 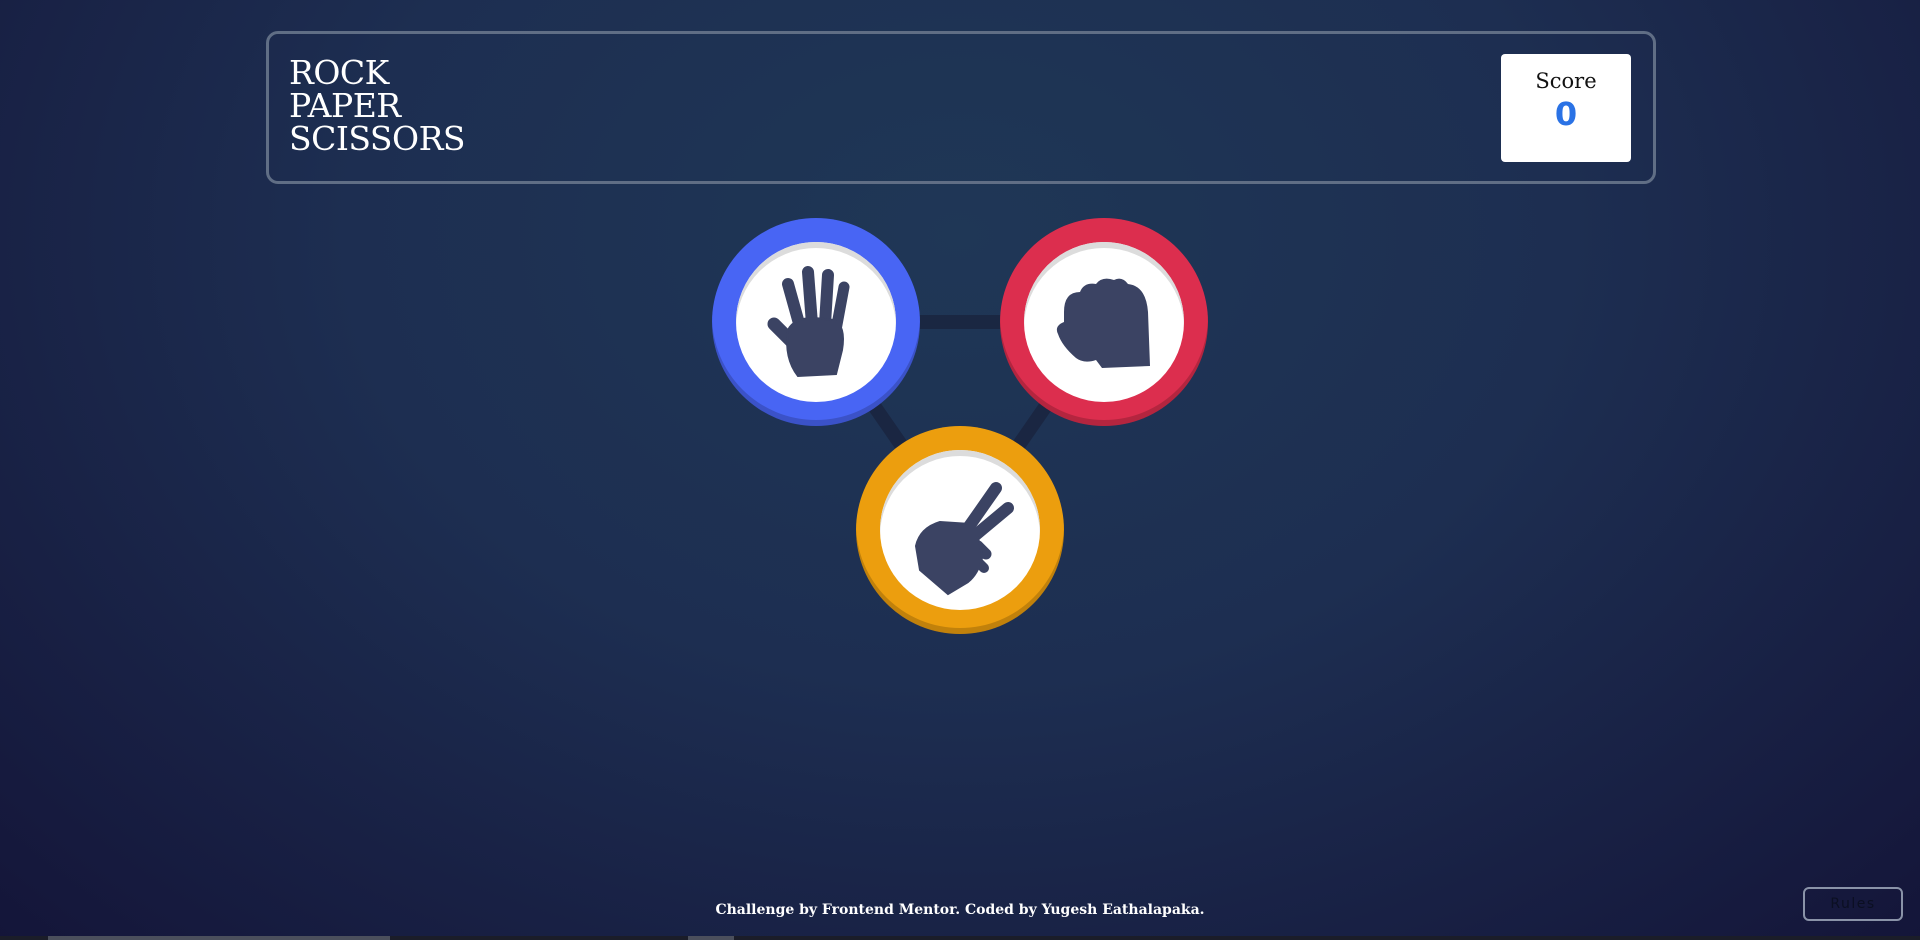 I want to click on scissors-choice-button, so click(x=960, y=530).